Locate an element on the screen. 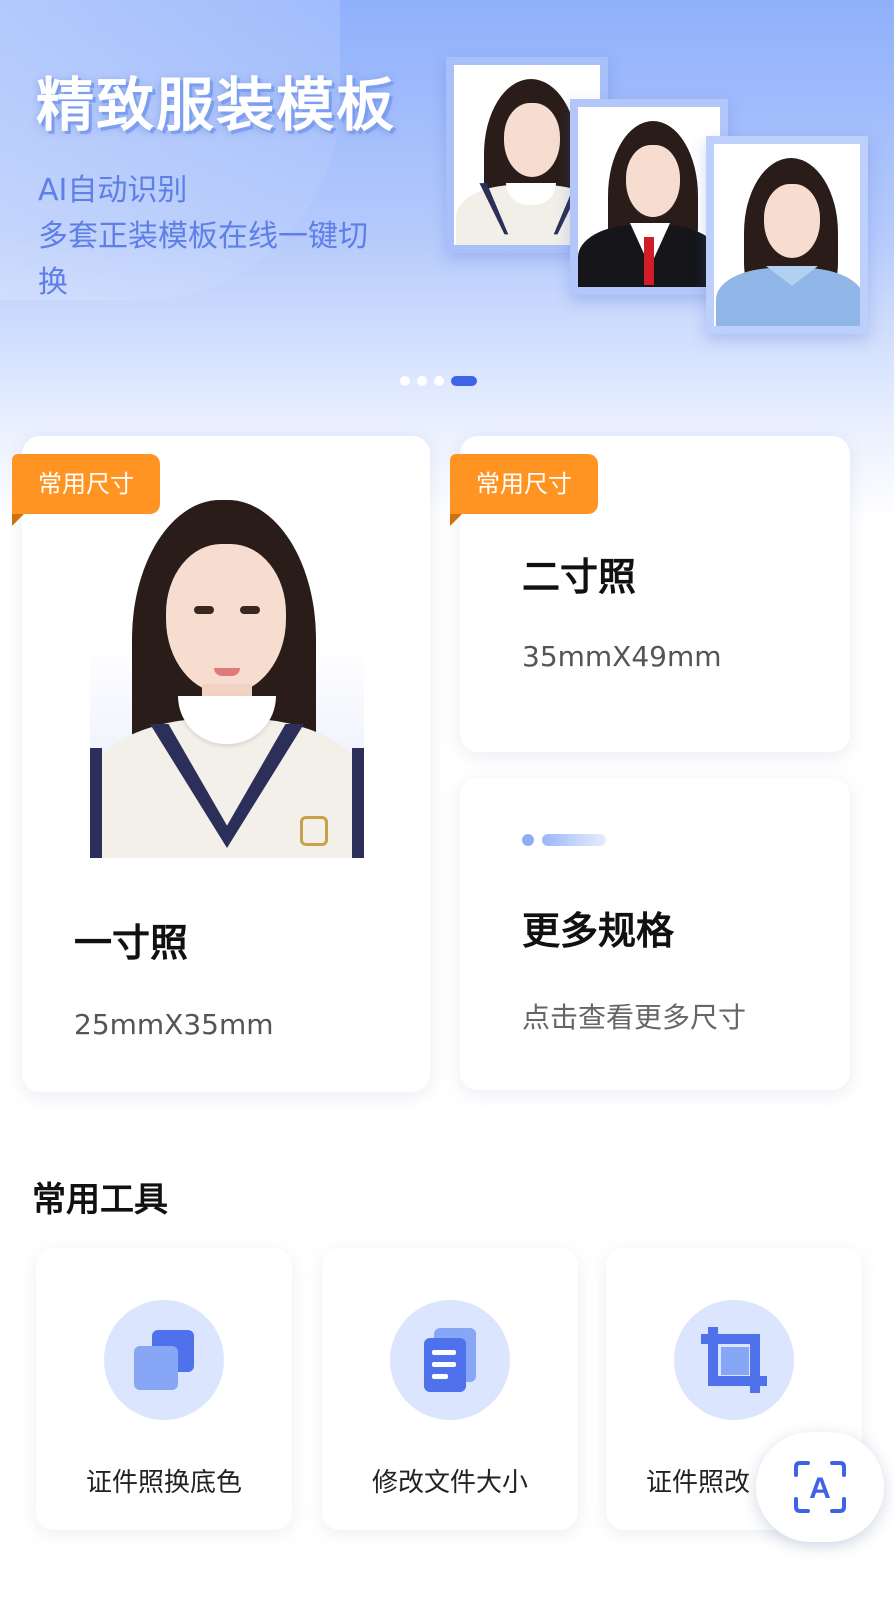 The height and width of the screenshot is (1600, 894). two-inch-size: 35mmX49mm is located at coordinates (622, 656).